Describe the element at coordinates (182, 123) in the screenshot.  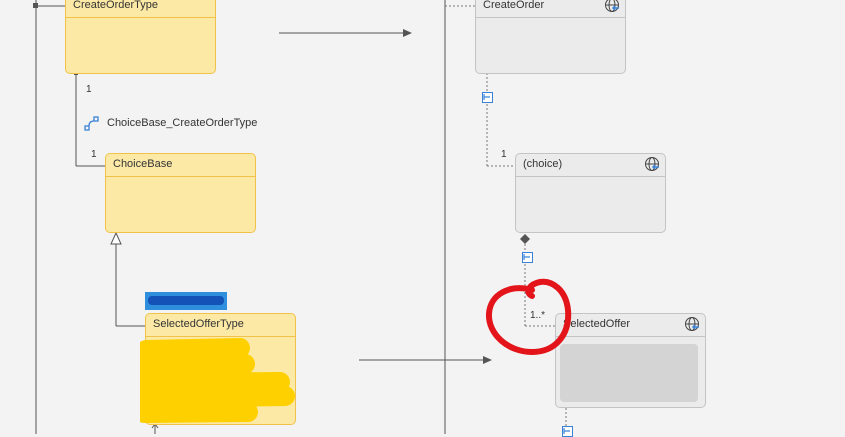
I see `association-label: ChoiceBase_CreateOrderType` at that location.